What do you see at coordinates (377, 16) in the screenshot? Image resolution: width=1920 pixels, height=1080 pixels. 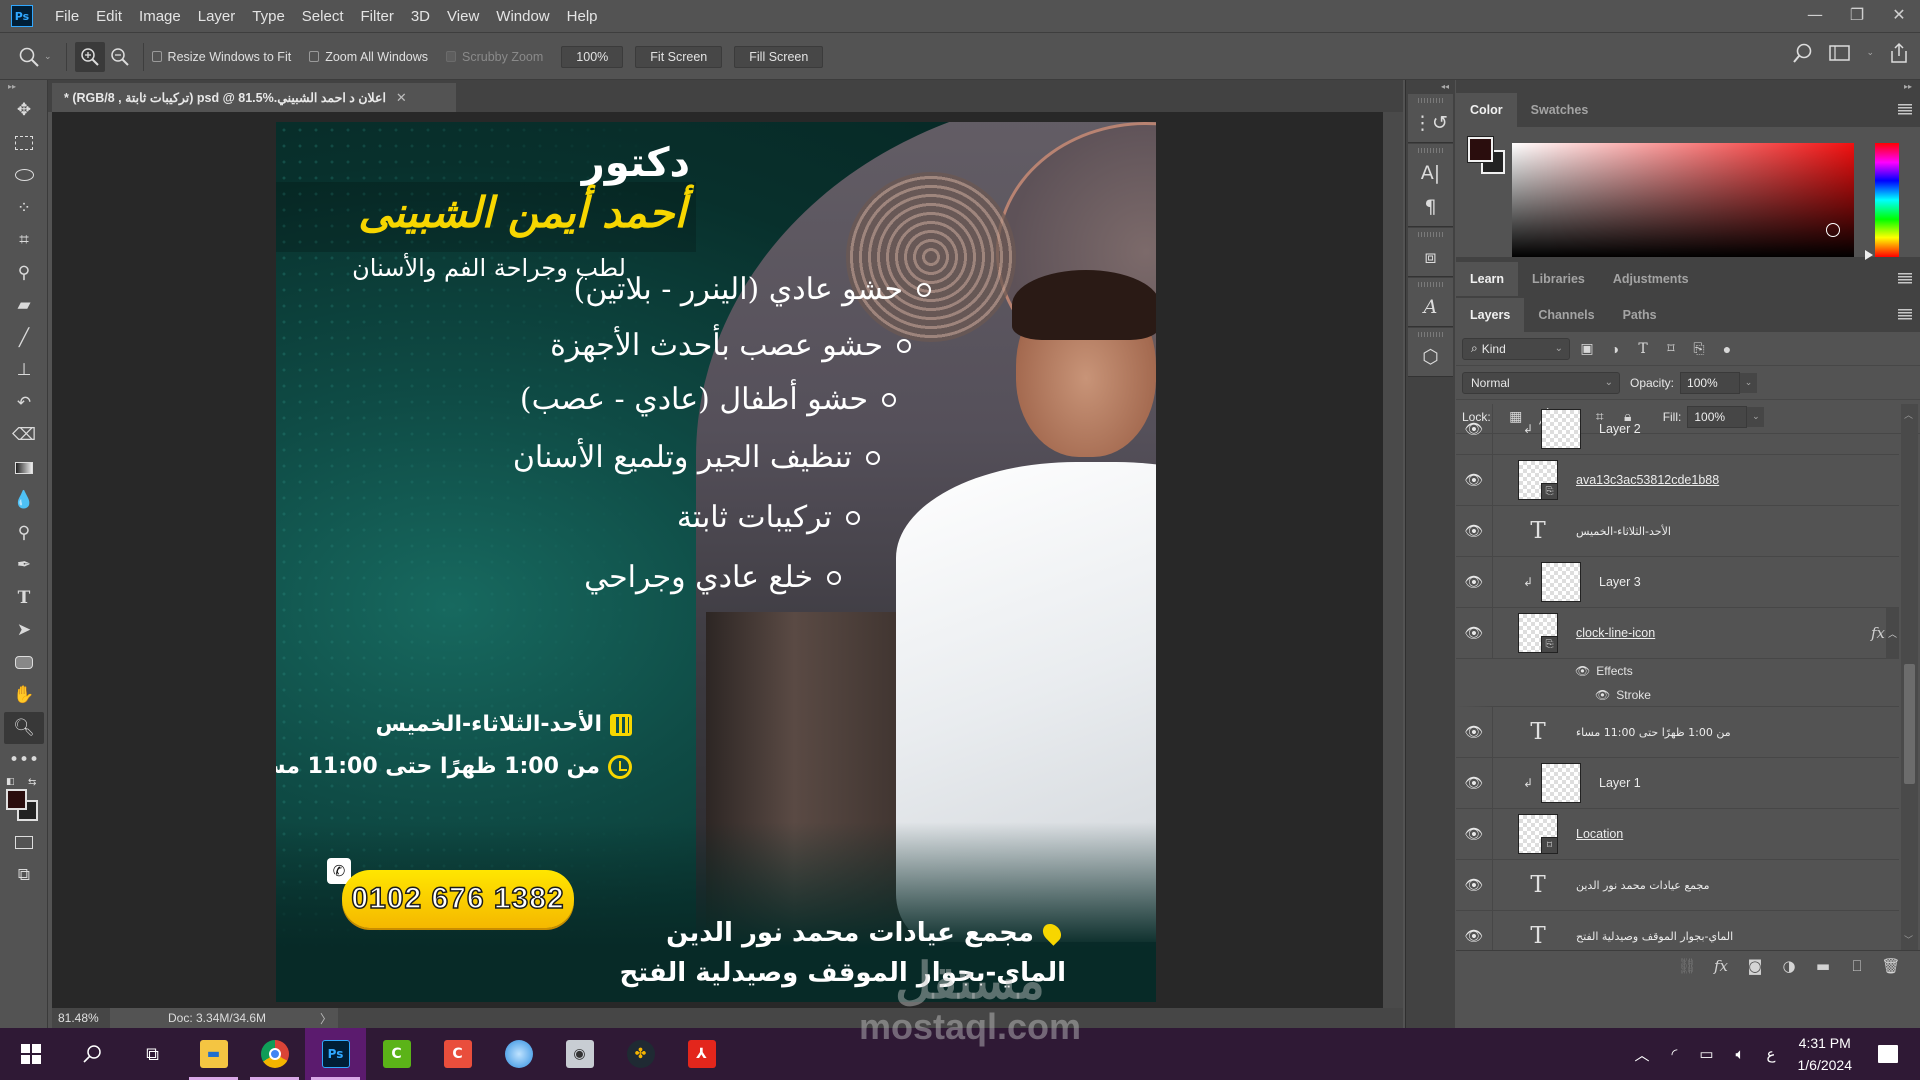 I see `menu-filter: Filter` at bounding box center [377, 16].